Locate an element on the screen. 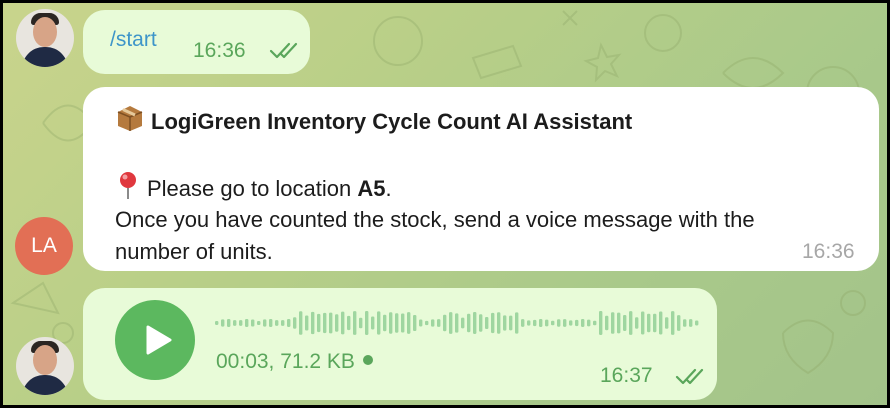  play-button is located at coordinates (155, 340).